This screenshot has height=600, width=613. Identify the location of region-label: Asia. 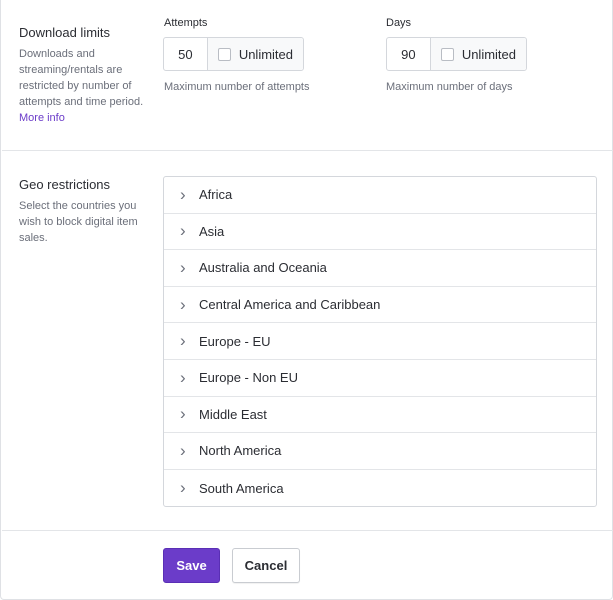
(212, 231).